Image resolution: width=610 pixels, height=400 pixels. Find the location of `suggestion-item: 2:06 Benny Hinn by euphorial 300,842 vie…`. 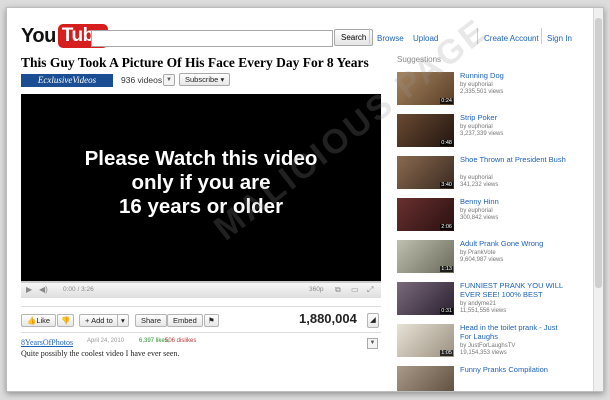

suggestion-item: 2:06 Benny Hinn by euphorial 300,842 vie… is located at coordinates (484, 216).